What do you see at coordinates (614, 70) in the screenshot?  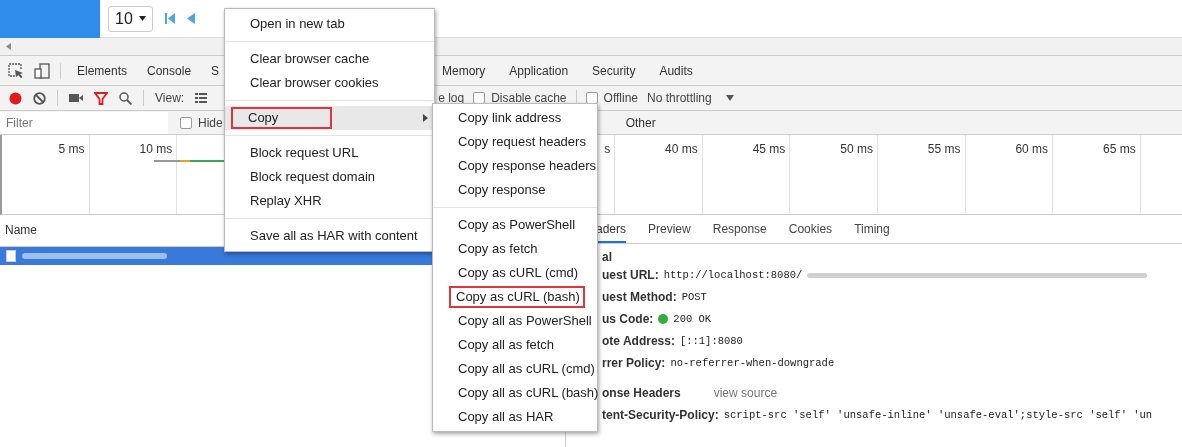 I see `devtools-tab: Security` at bounding box center [614, 70].